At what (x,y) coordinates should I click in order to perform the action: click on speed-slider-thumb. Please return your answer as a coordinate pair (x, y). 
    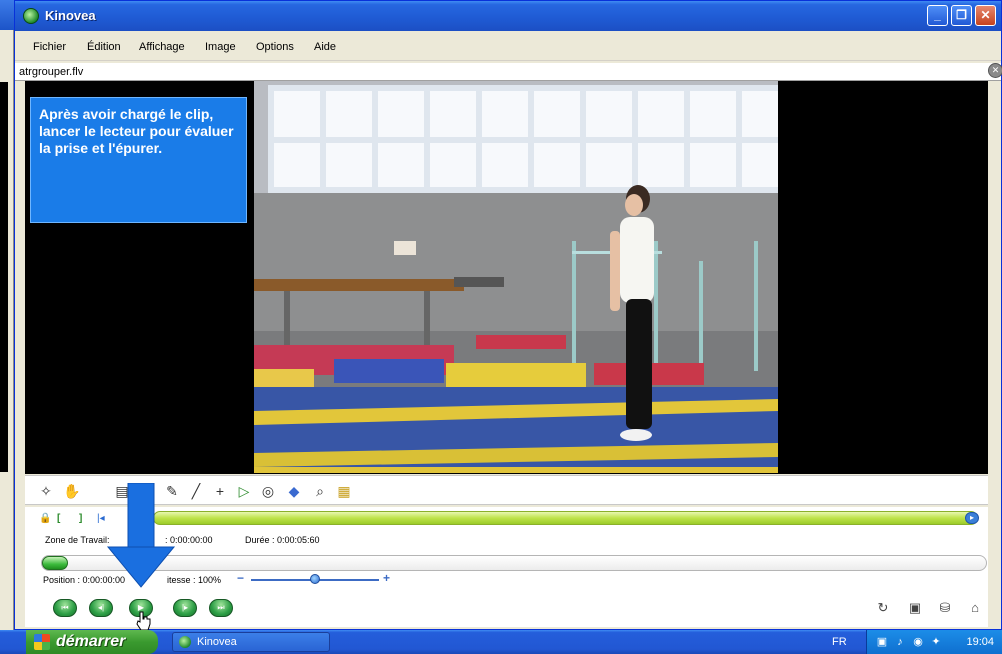
    Looking at the image, I should click on (315, 579).